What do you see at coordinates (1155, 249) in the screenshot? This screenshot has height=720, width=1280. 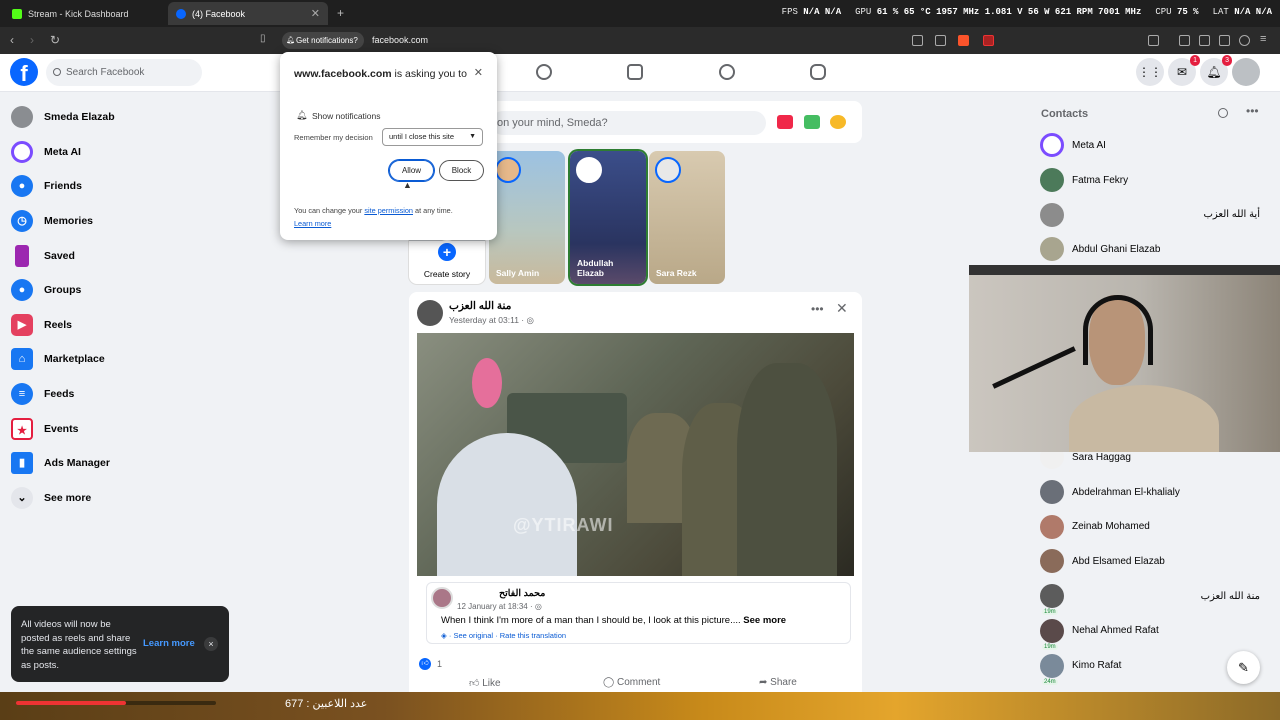 I see `contact-item: Abdul Ghani Elazab` at bounding box center [1155, 249].